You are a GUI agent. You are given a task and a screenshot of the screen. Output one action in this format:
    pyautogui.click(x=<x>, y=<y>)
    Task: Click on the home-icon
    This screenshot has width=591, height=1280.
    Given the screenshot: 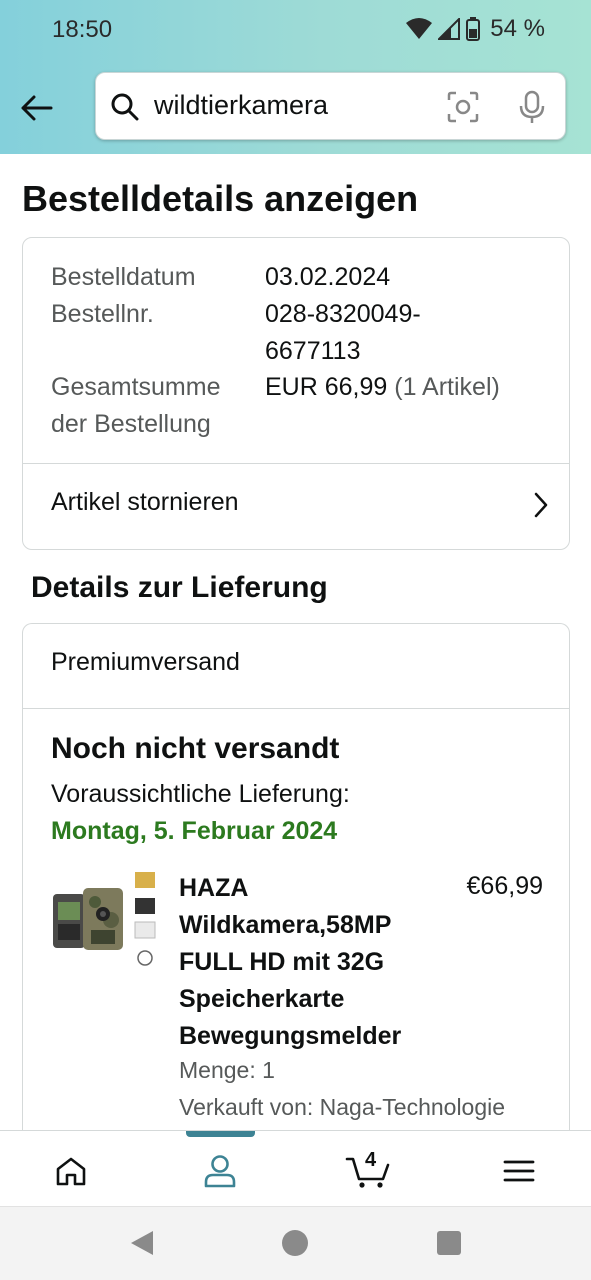 What is the action you would take?
    pyautogui.click(x=71, y=1171)
    